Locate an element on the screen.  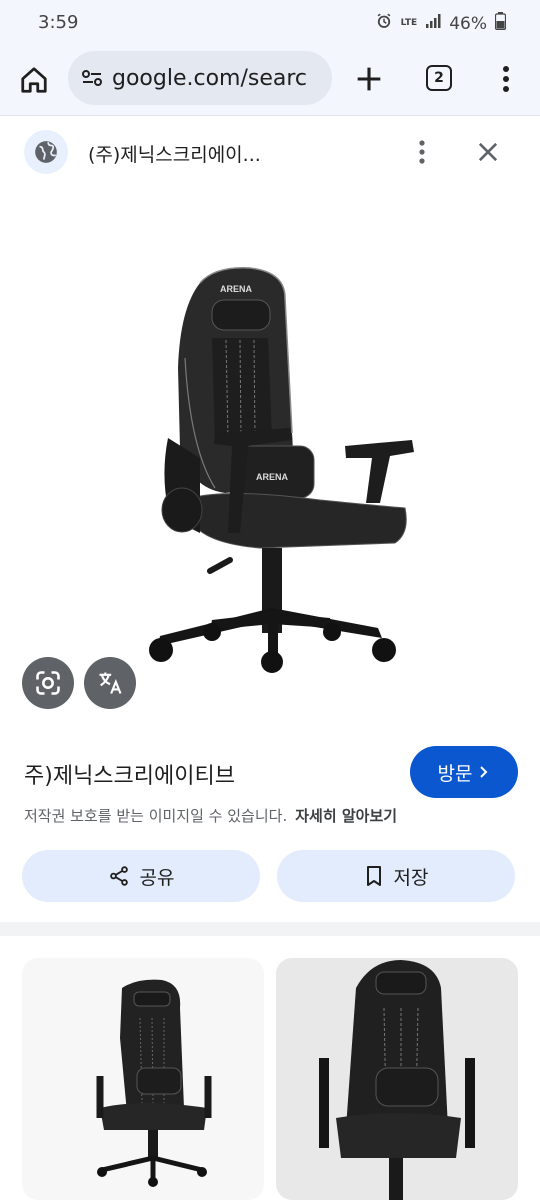
close-button is located at coordinates (488, 152).